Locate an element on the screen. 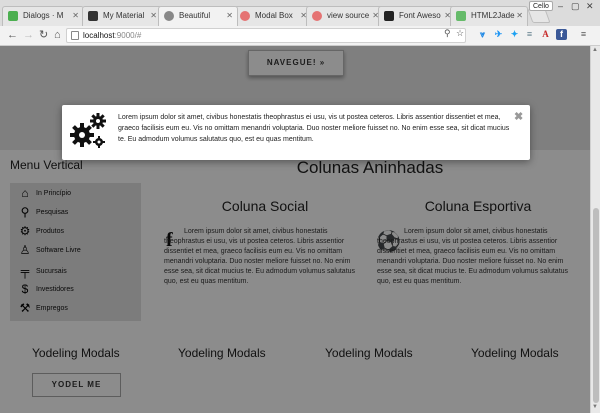 This screenshot has height=413, width=600. scroll-thumb is located at coordinates (596, 305).